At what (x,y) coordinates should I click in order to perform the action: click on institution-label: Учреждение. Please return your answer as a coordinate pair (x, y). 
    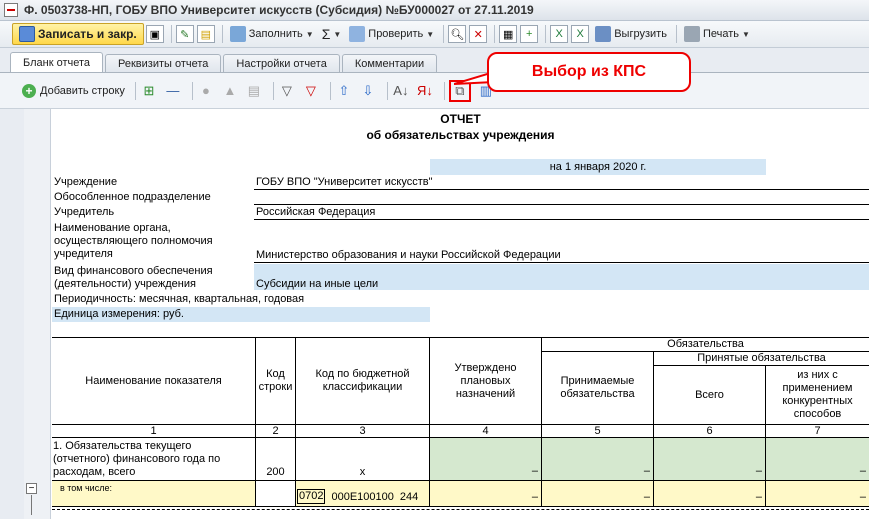
    Looking at the image, I should click on (86, 182).